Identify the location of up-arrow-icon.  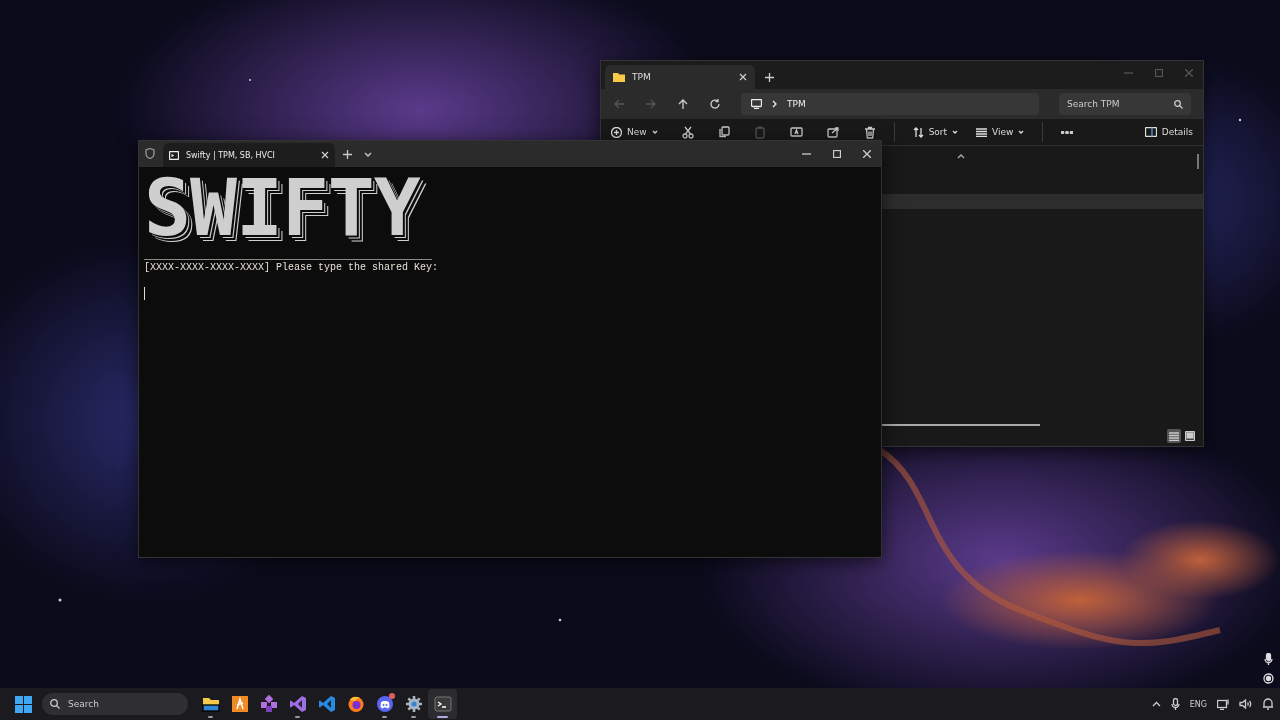
(683, 104).